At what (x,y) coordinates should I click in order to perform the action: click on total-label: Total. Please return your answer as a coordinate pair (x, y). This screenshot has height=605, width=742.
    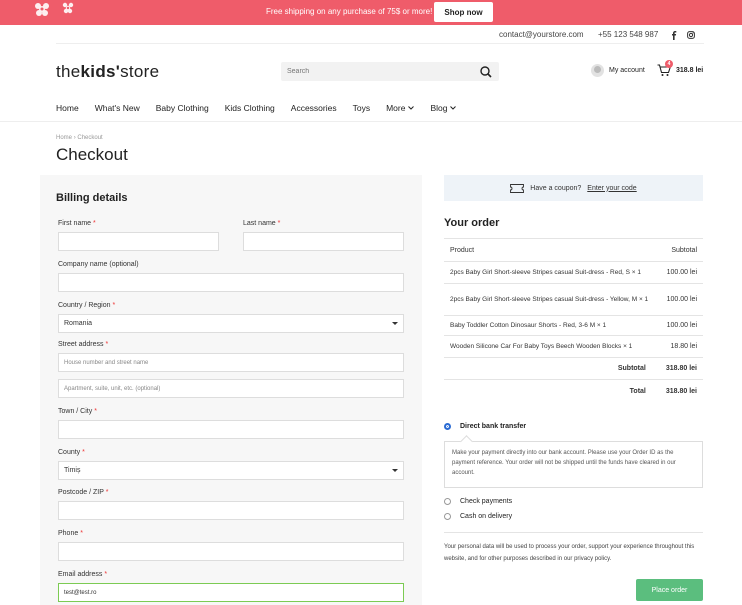
    Looking at the image, I should click on (637, 391).